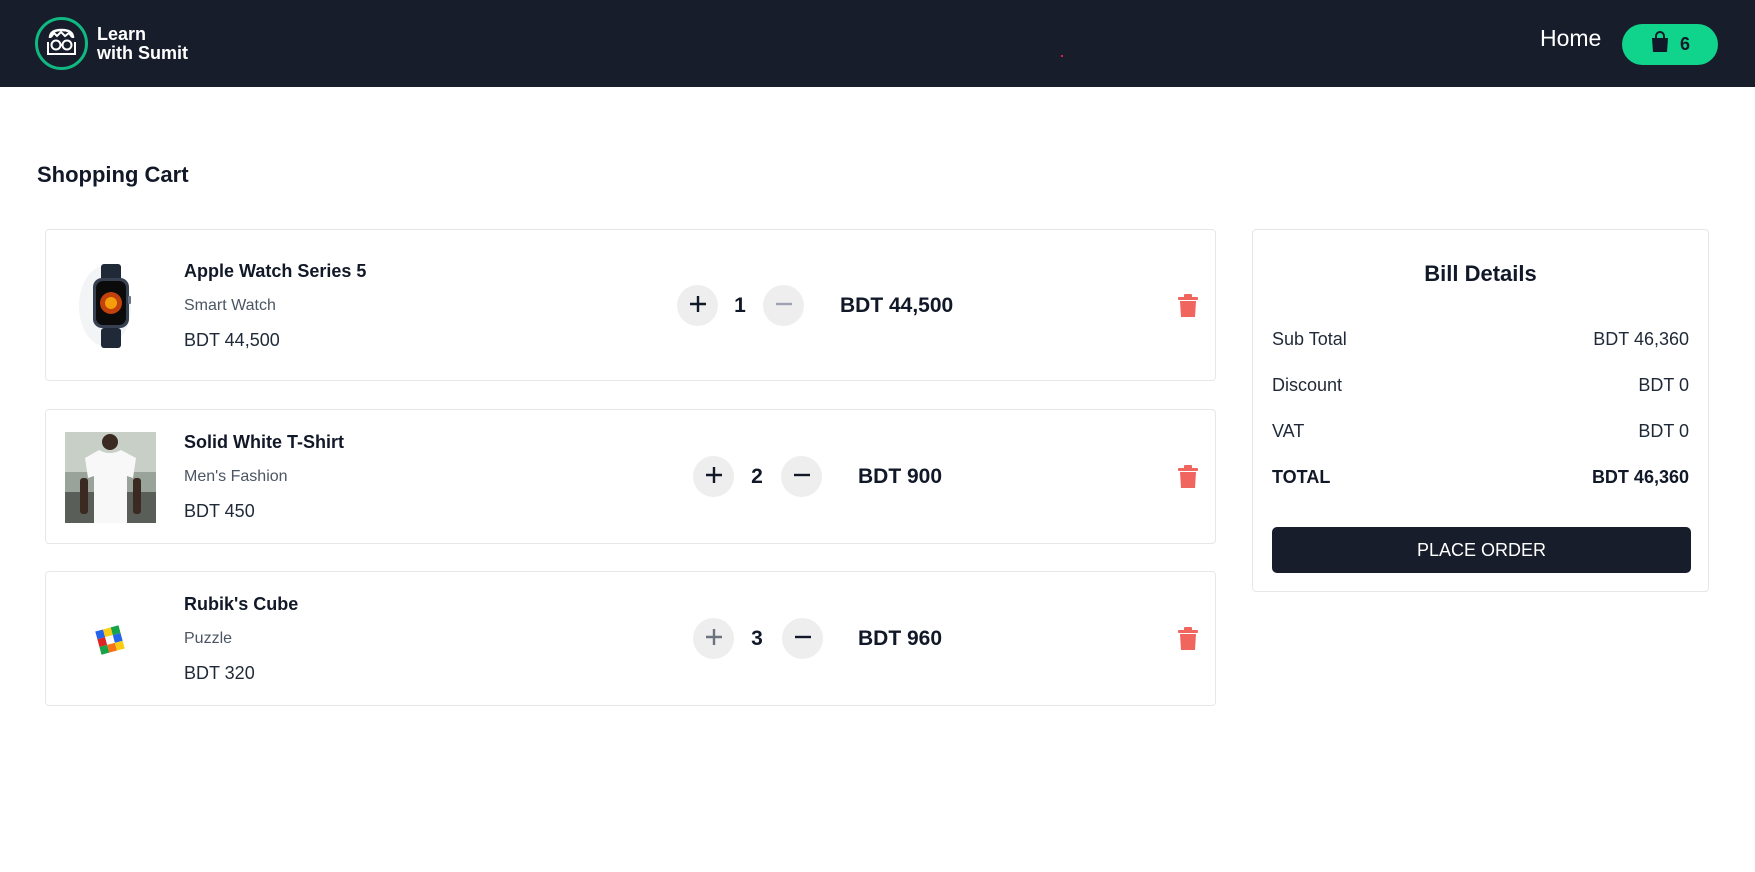 The height and width of the screenshot is (872, 1755). What do you see at coordinates (1480, 273) in the screenshot?
I see `bill-title: Bill Details` at bounding box center [1480, 273].